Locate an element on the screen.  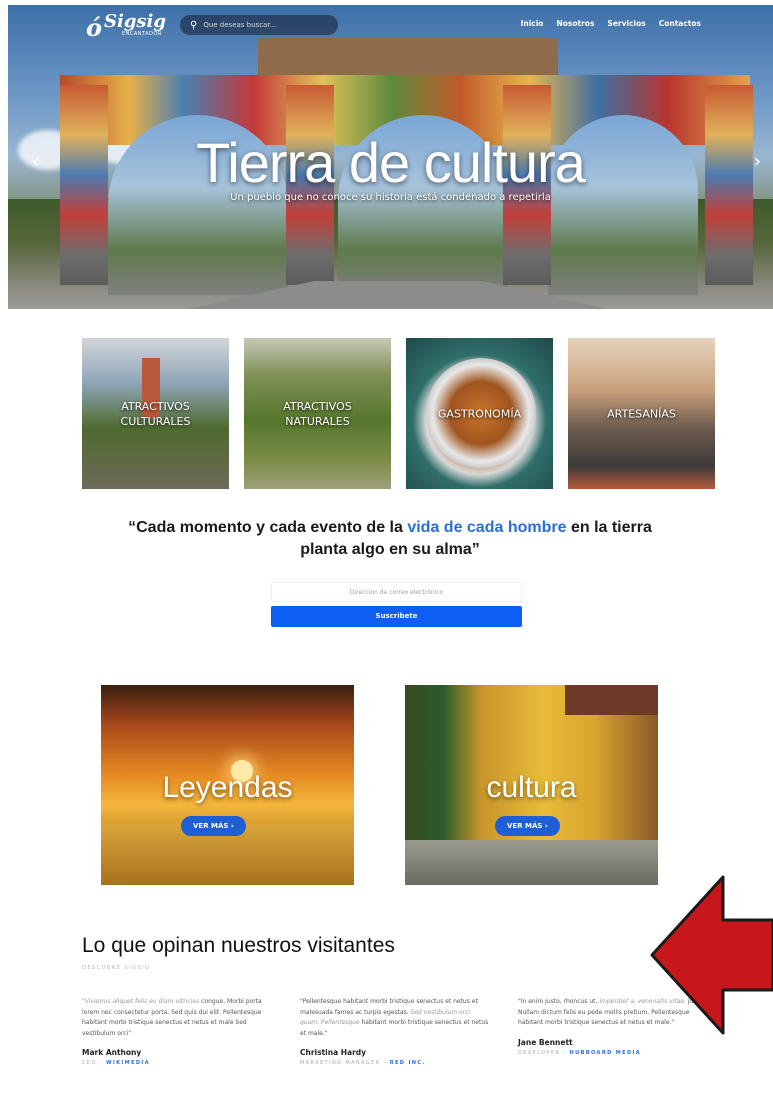
testimonial-name: Jane Bennett is located at coordinates (545, 1042).